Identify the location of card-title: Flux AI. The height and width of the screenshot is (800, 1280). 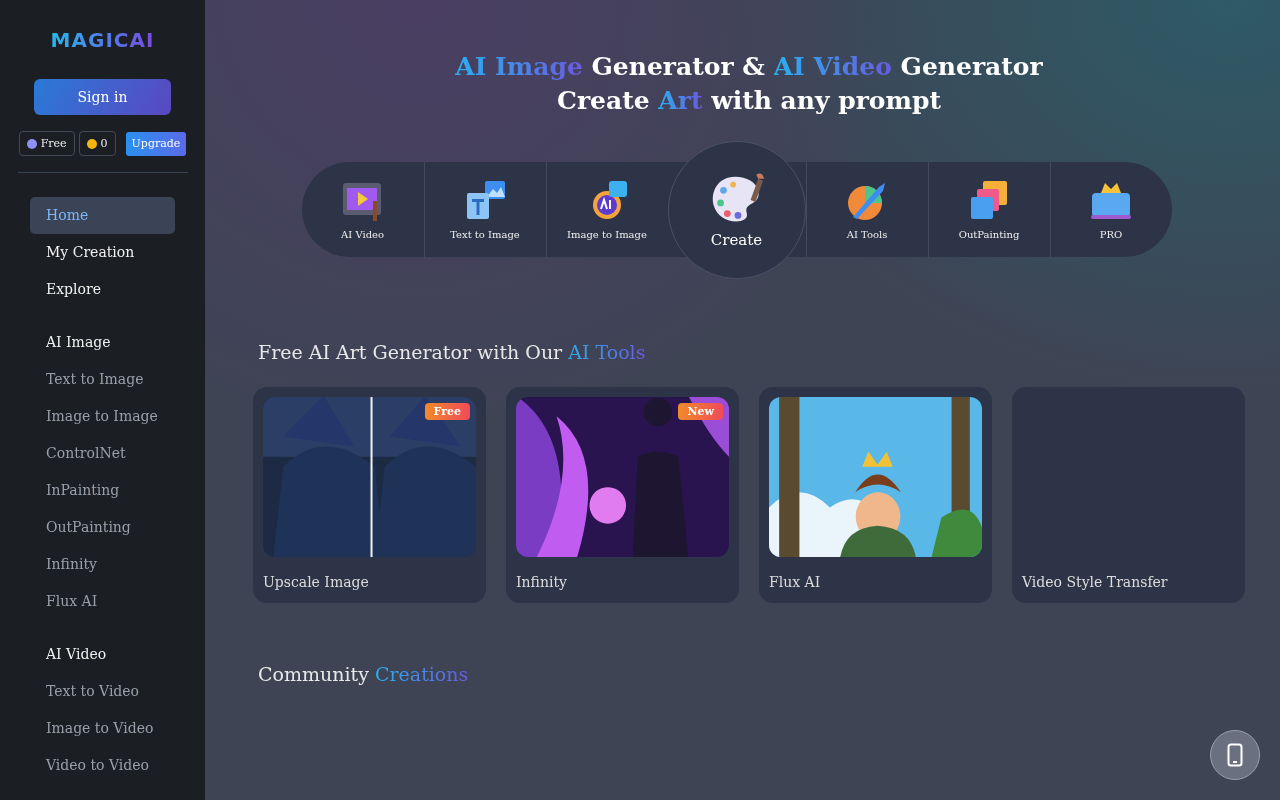
(795, 582).